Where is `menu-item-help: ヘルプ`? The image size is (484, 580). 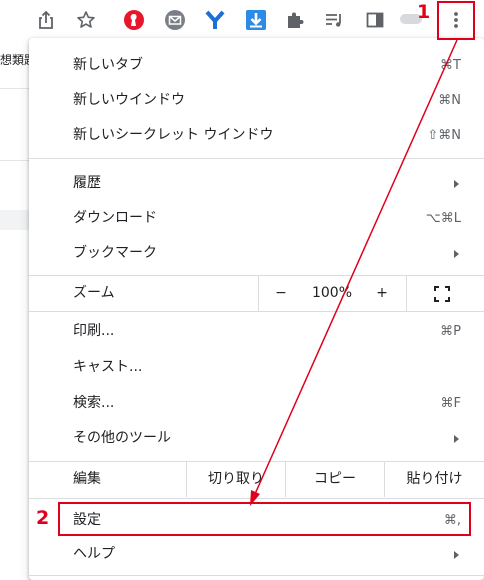
menu-item-help: ヘルプ is located at coordinates (256, 554).